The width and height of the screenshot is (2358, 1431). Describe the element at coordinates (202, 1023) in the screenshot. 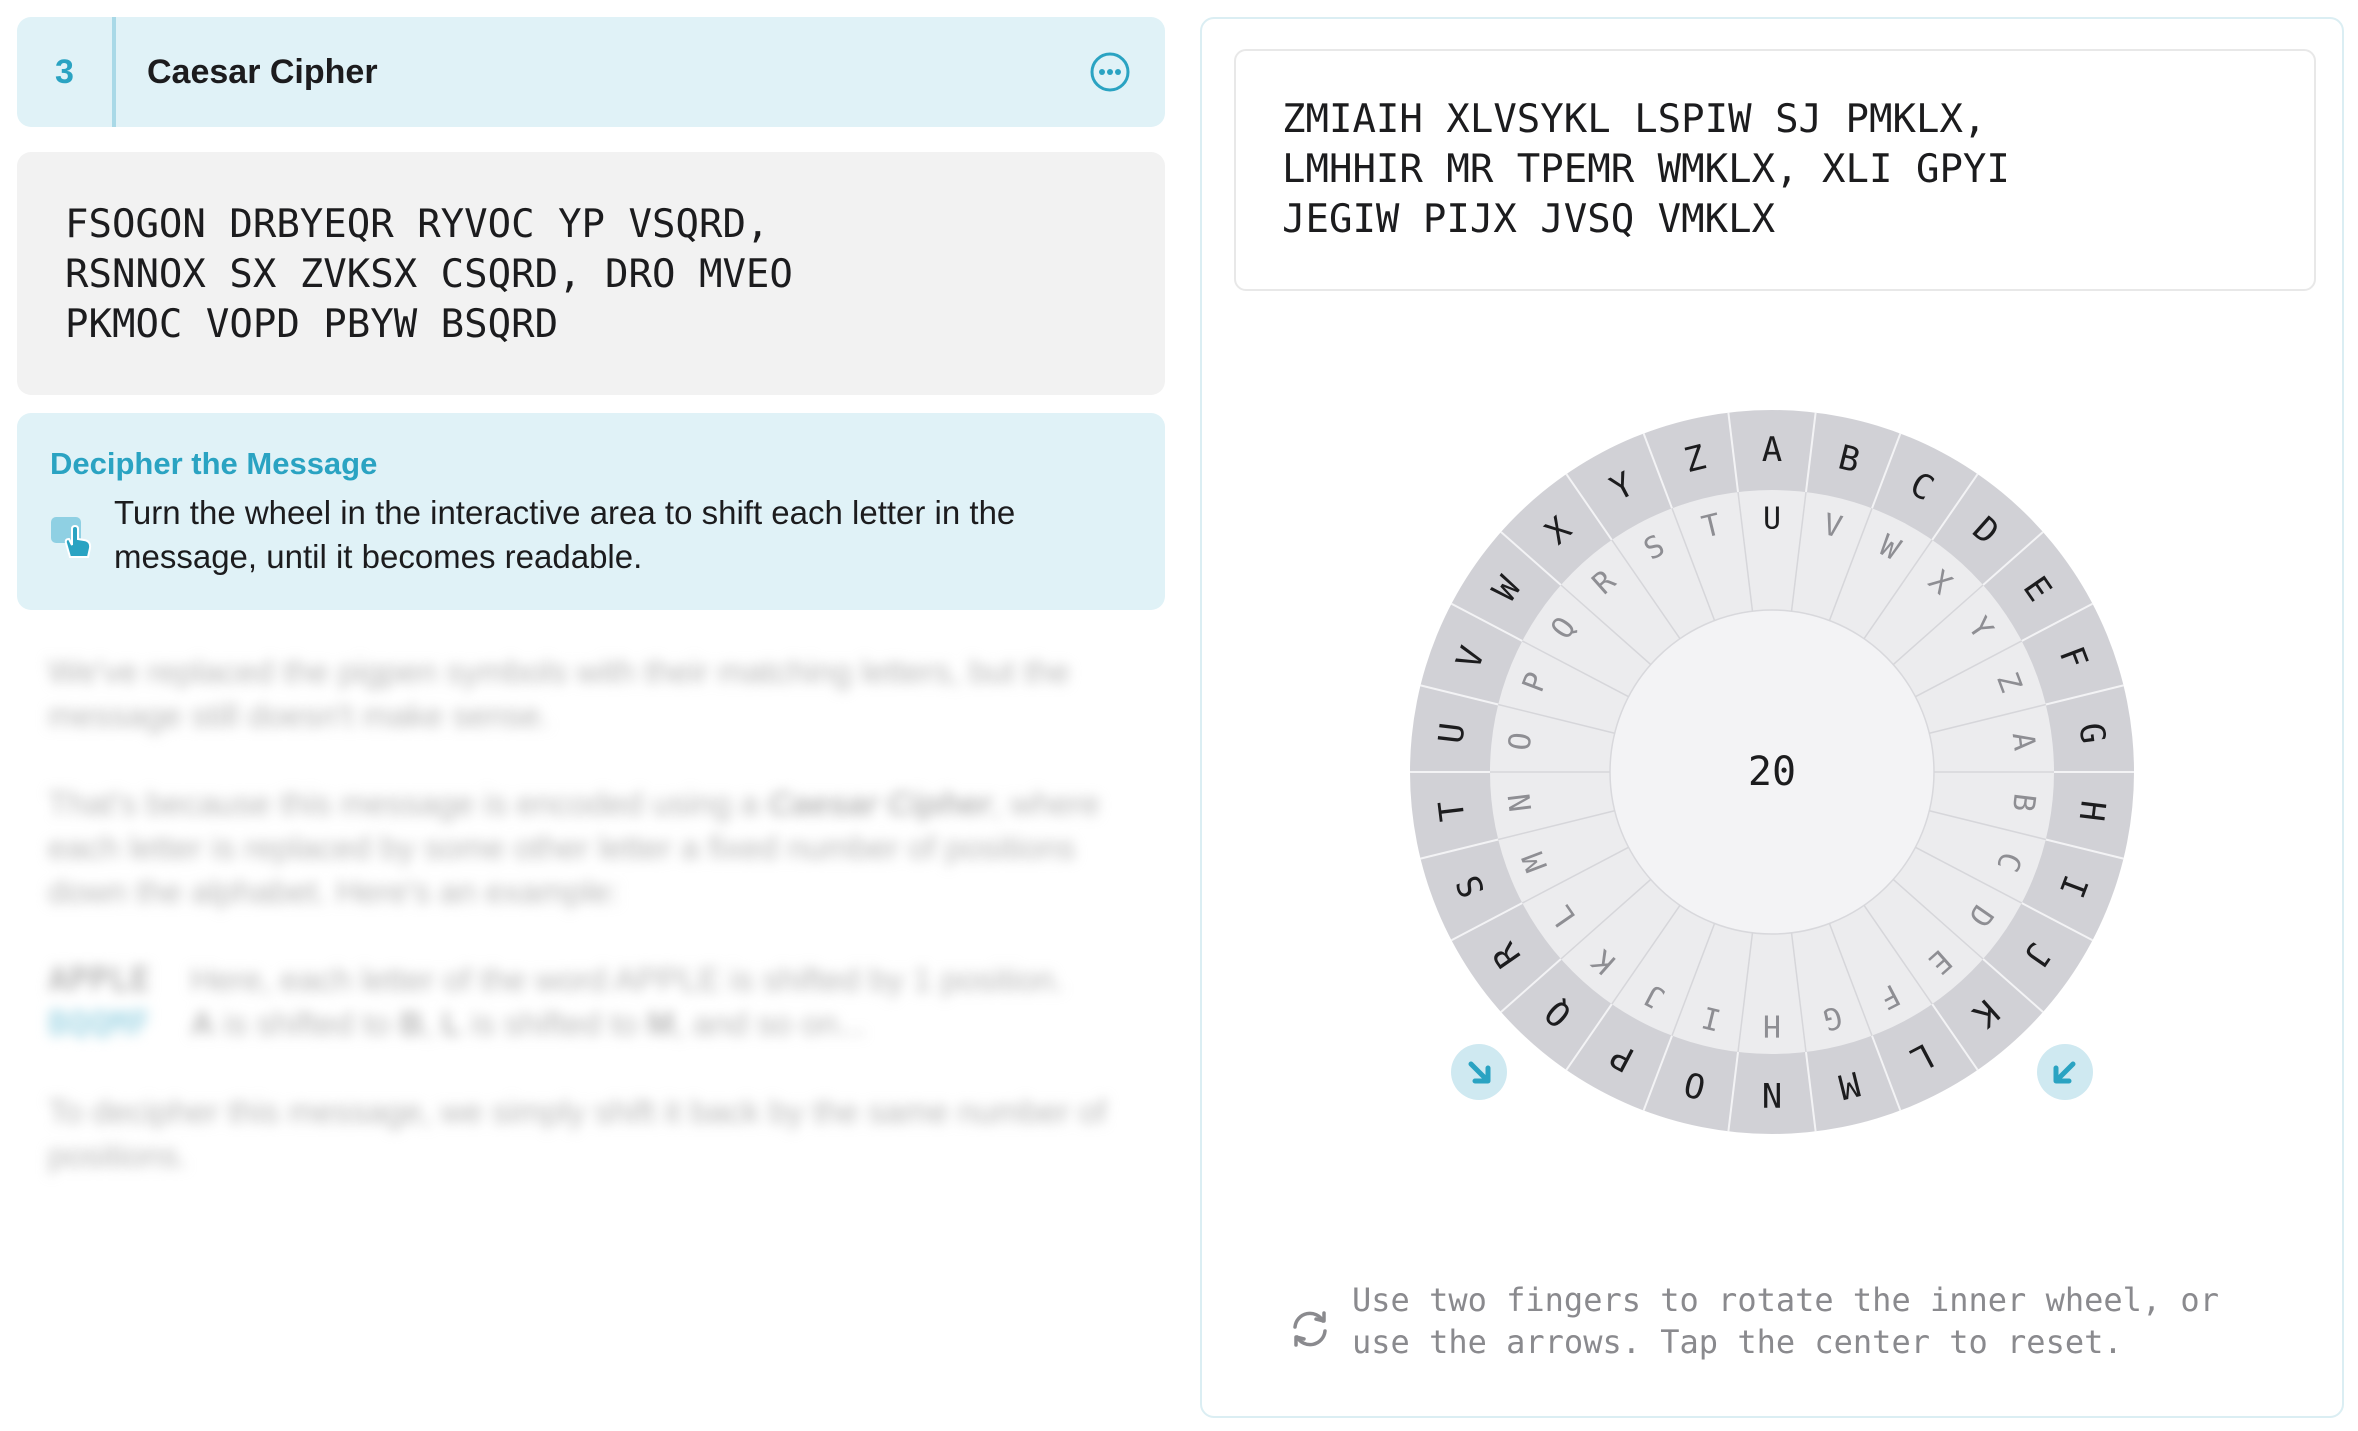

I see `example-letter: A` at that location.